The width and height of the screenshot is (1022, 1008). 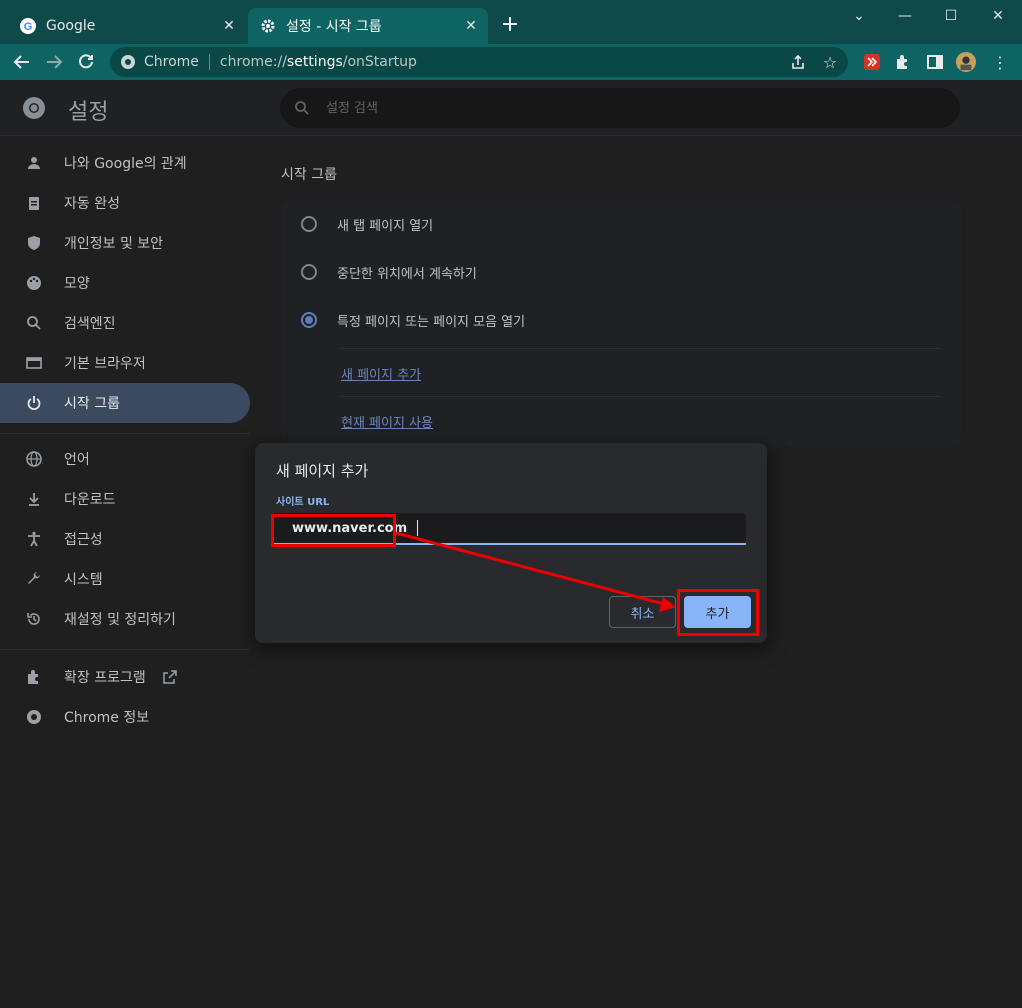 I want to click on tab-search-icon: ⌄, so click(x=859, y=16).